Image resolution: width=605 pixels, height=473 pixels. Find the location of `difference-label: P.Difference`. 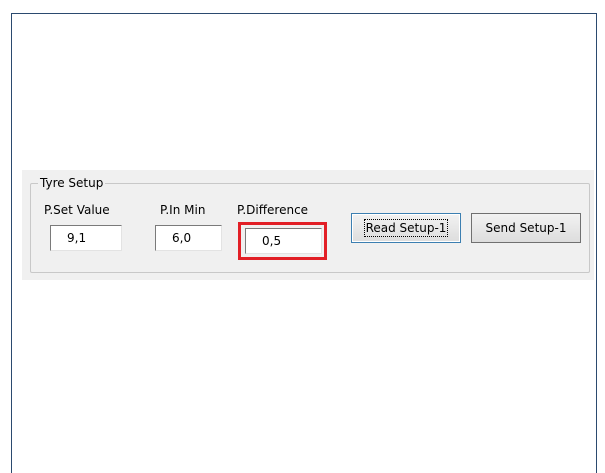

difference-label: P.Difference is located at coordinates (273, 210).